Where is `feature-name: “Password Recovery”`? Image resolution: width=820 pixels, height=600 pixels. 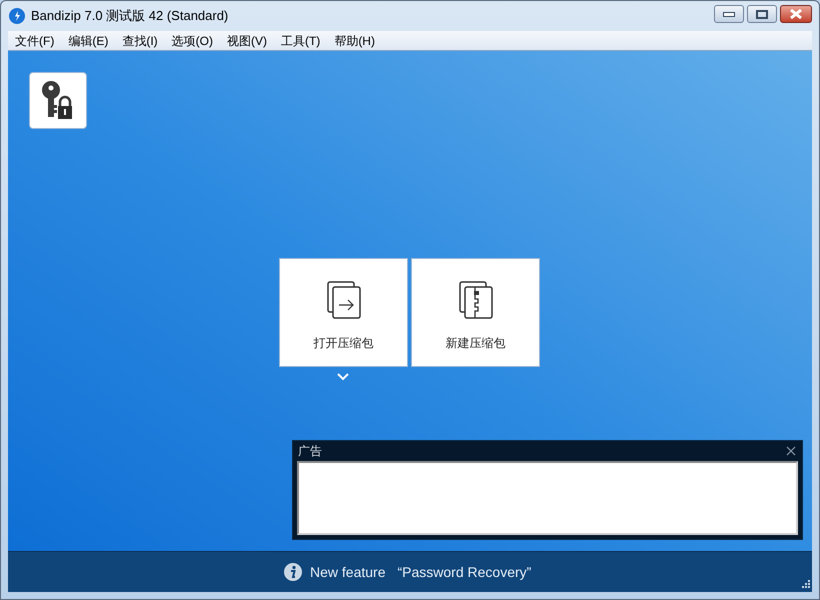 feature-name: “Password Recovery” is located at coordinates (464, 572).